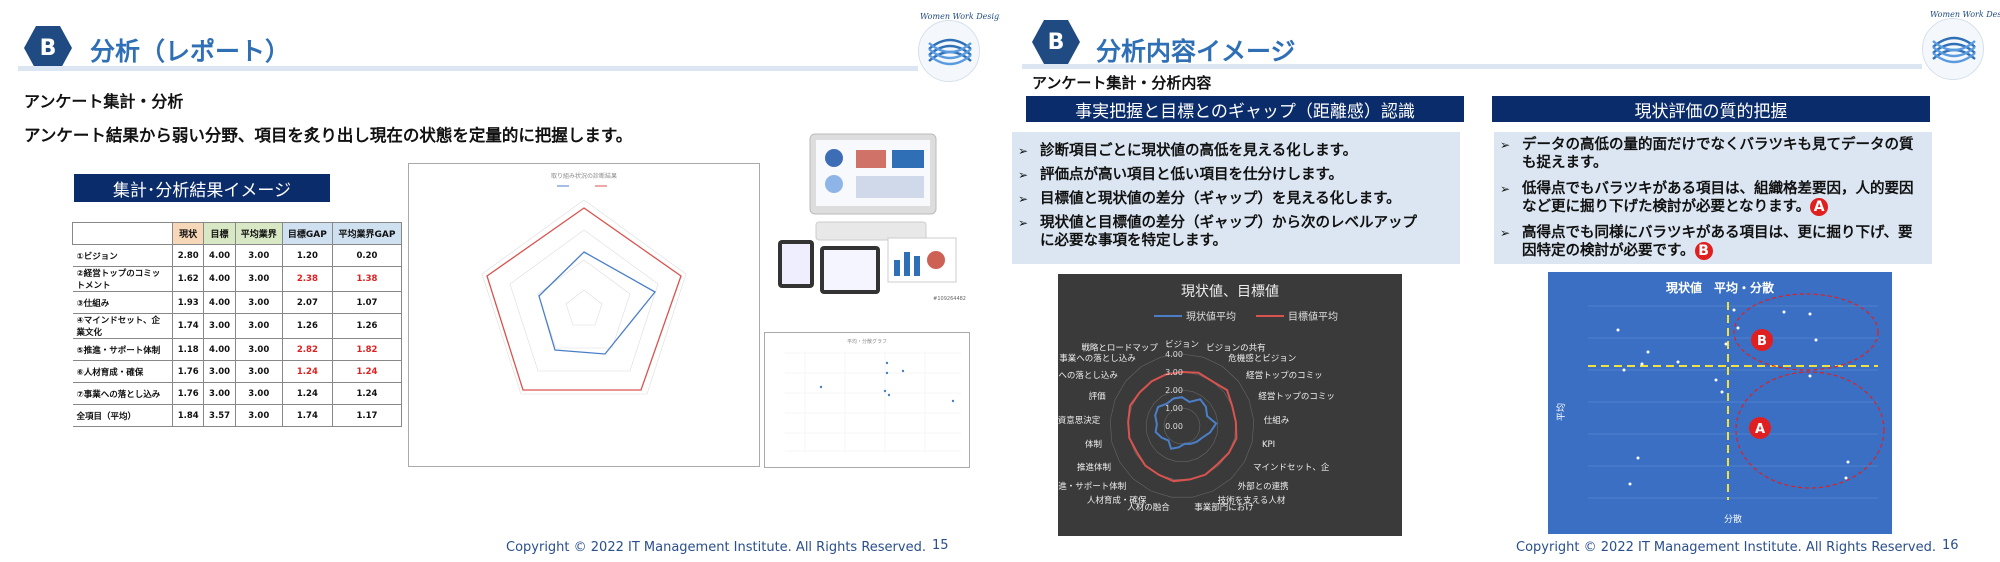 This screenshot has height=562, width=2000. I want to click on table-row: ⑦事業への落とし込み 1.76 3.00 3.00 1.24 1.24, so click(237, 393).